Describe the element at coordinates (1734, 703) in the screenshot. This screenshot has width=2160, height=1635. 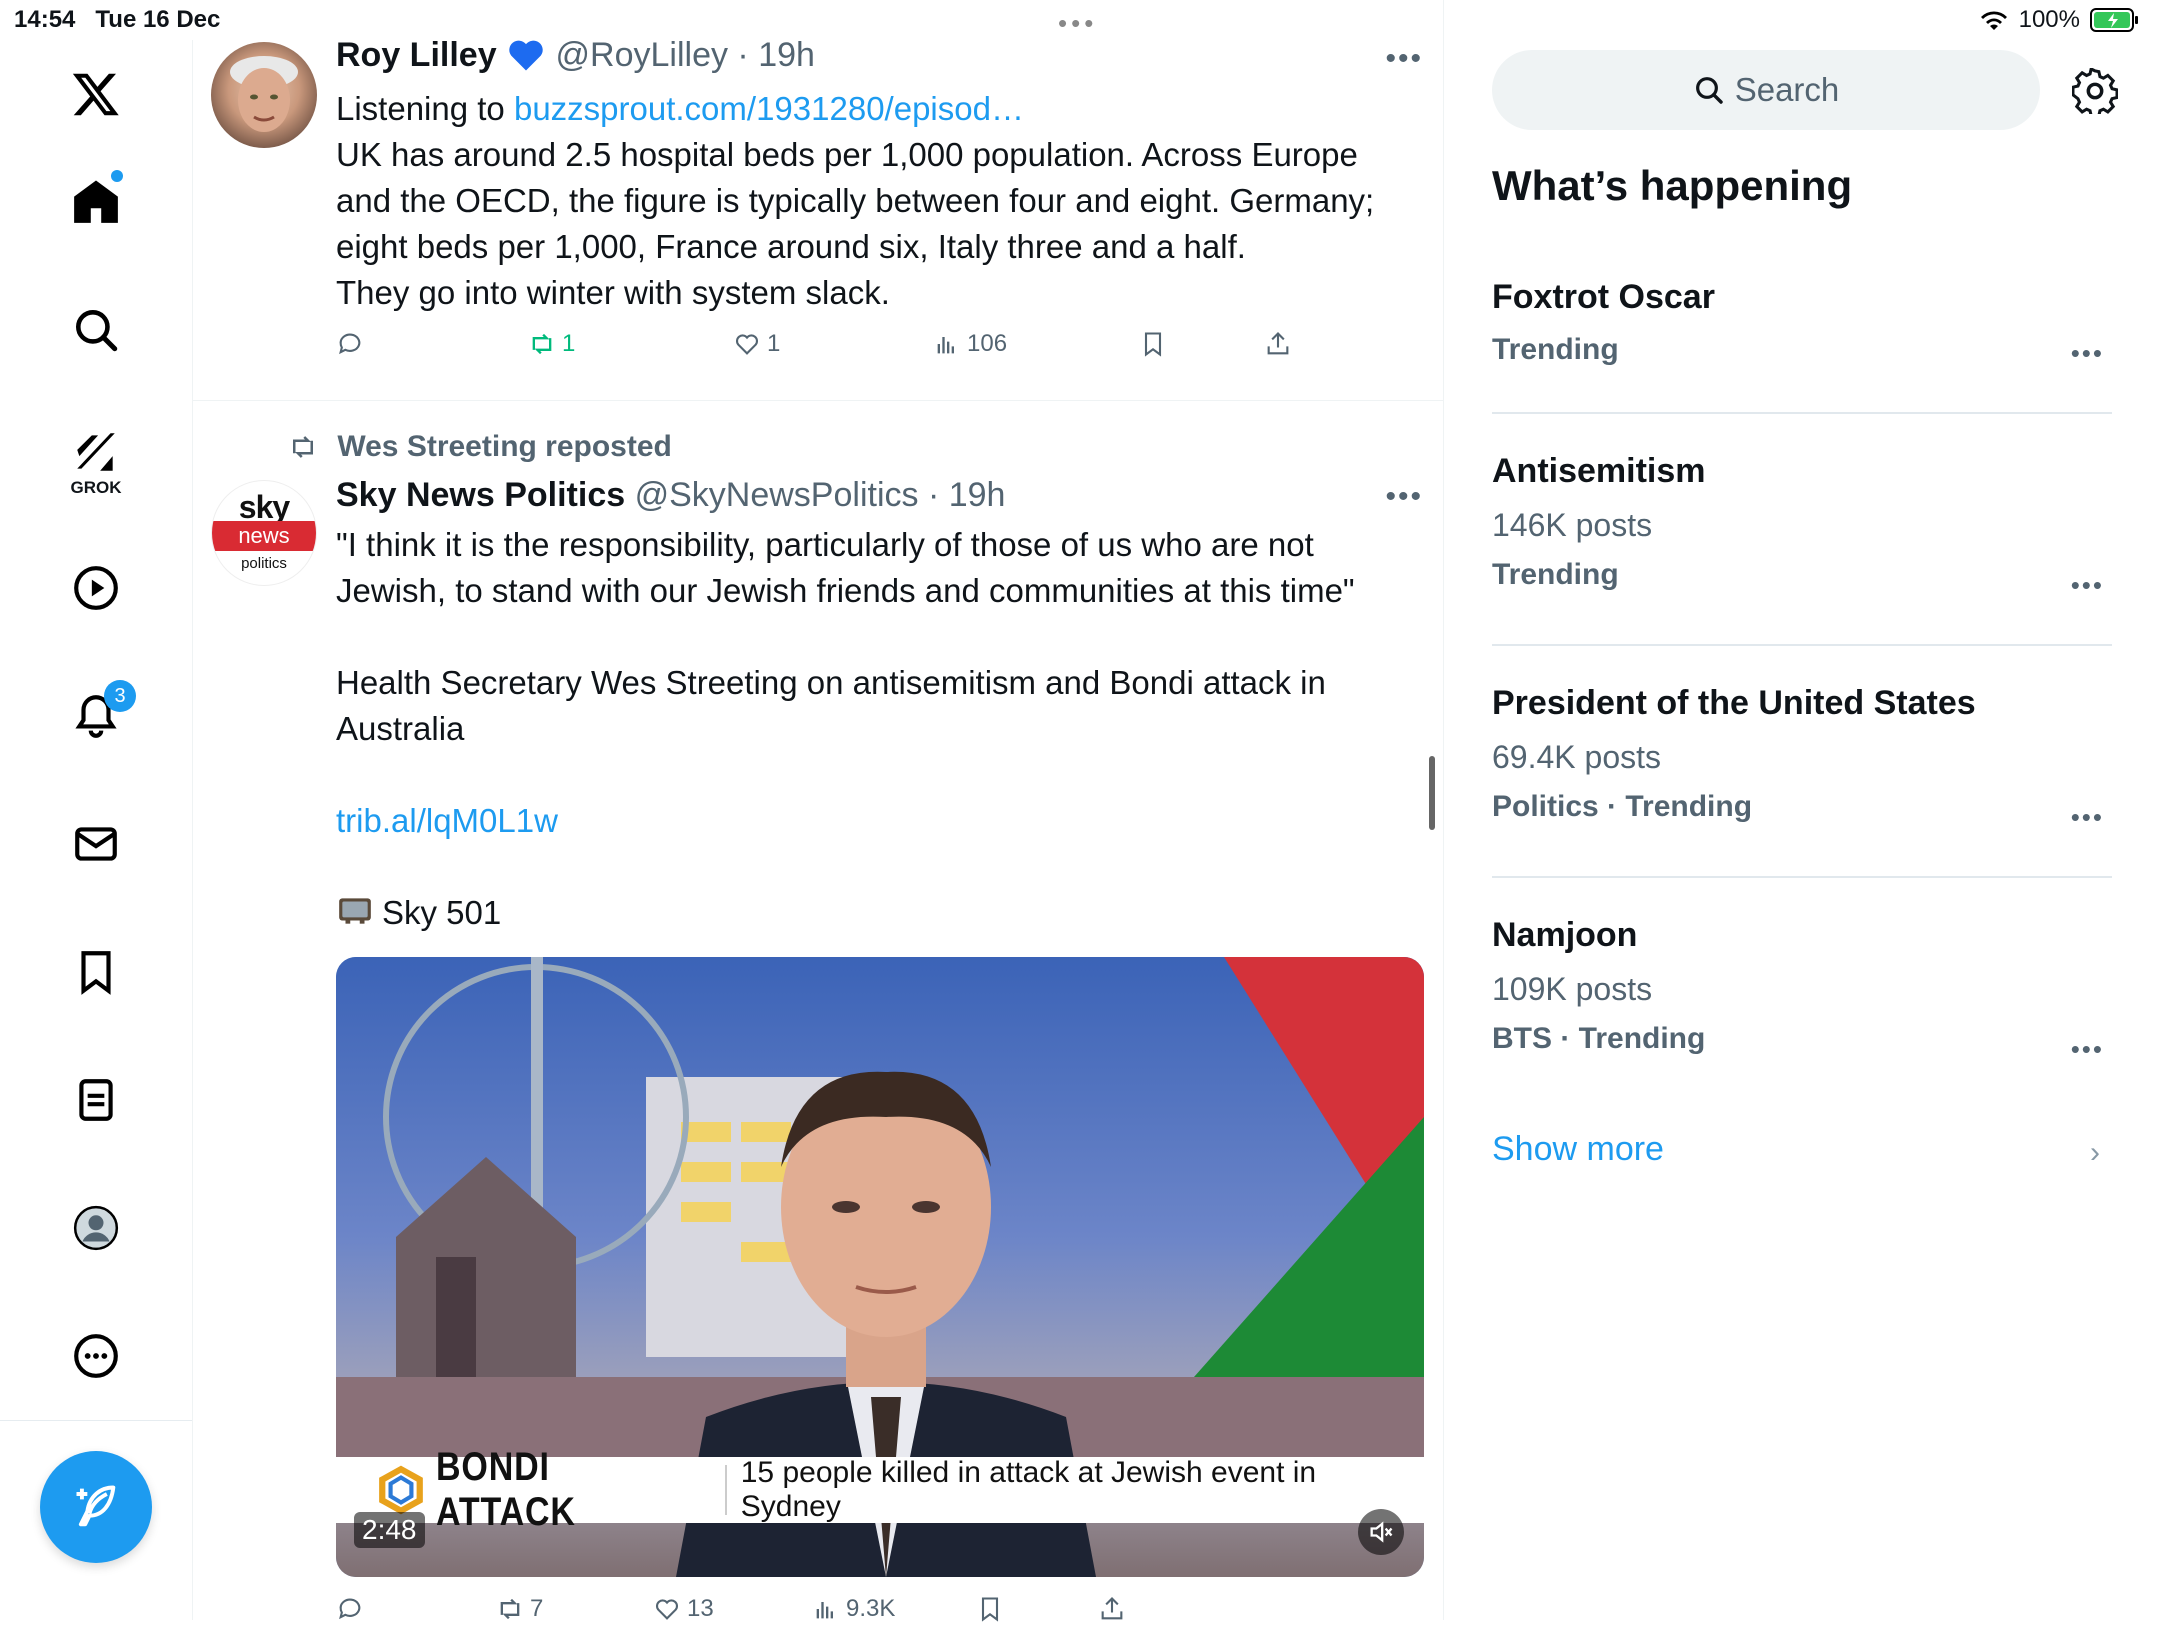
I see `trend-name: President of the United States` at that location.